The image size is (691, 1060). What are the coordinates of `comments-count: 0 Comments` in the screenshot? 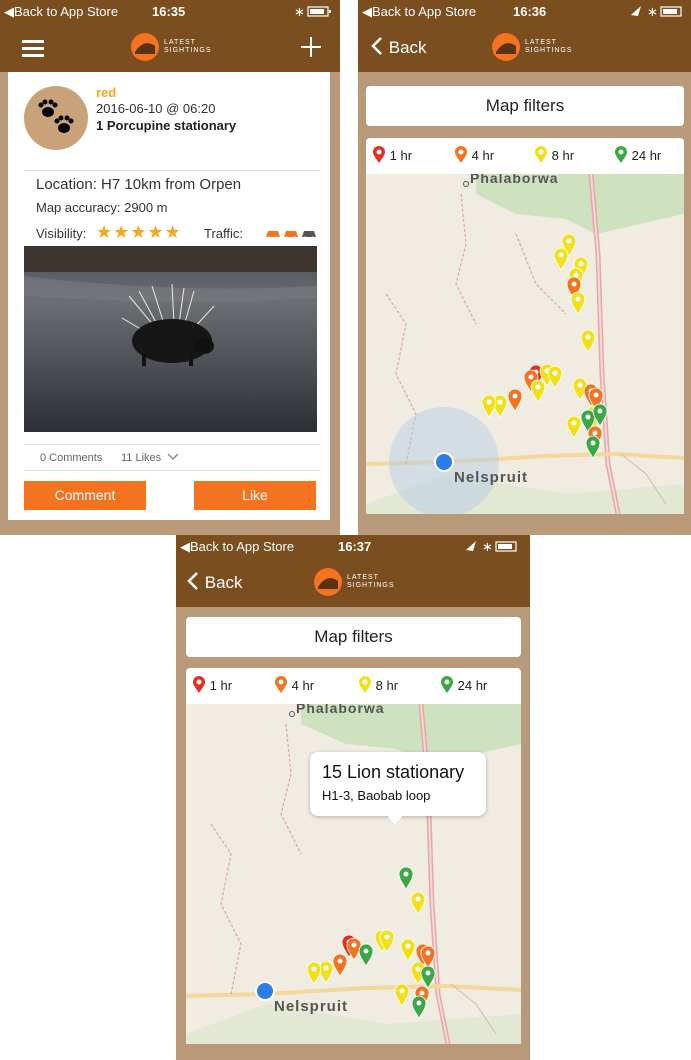 It's located at (71, 458).